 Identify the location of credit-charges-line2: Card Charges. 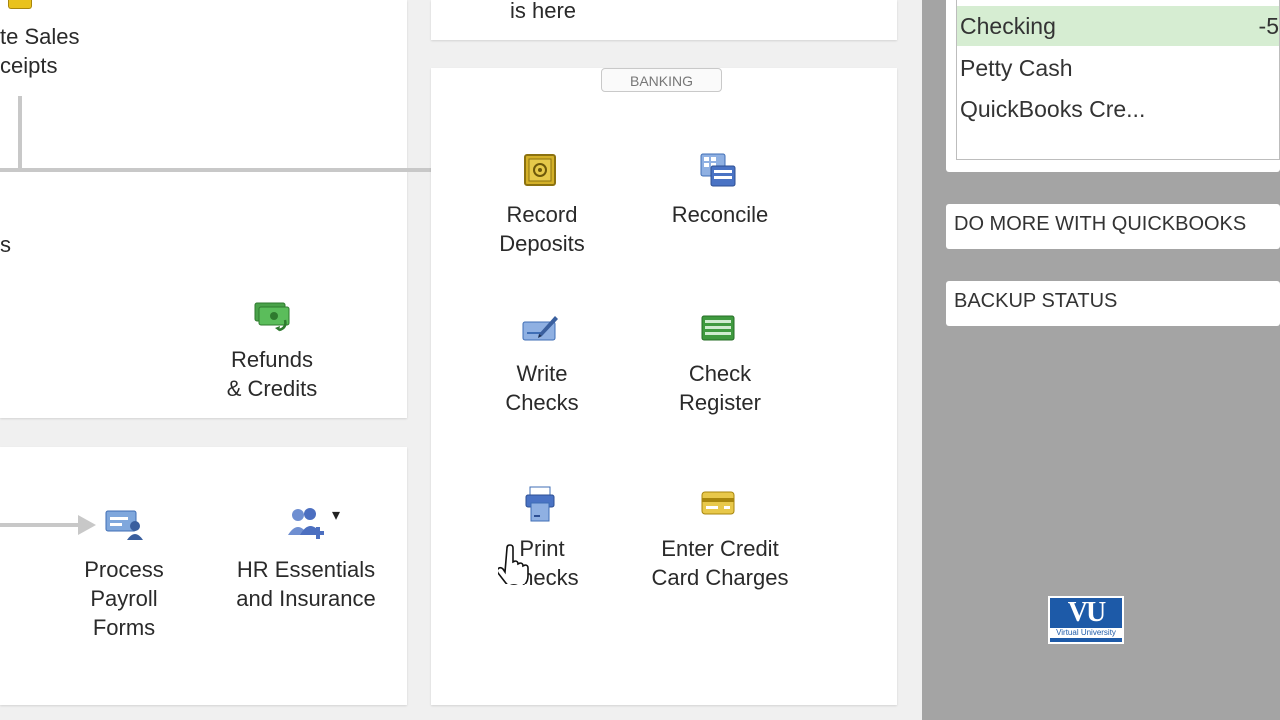
(720, 577).